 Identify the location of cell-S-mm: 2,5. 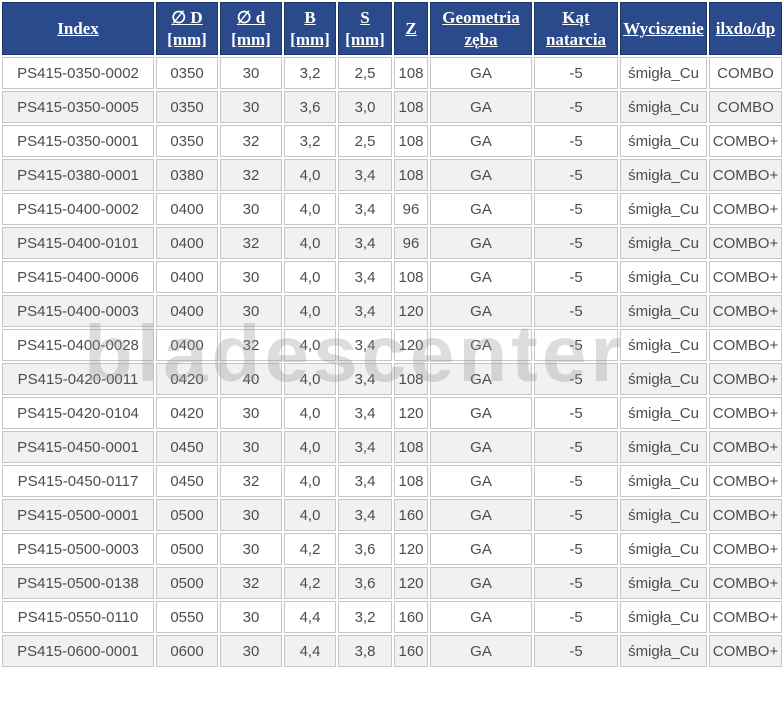
(365, 141).